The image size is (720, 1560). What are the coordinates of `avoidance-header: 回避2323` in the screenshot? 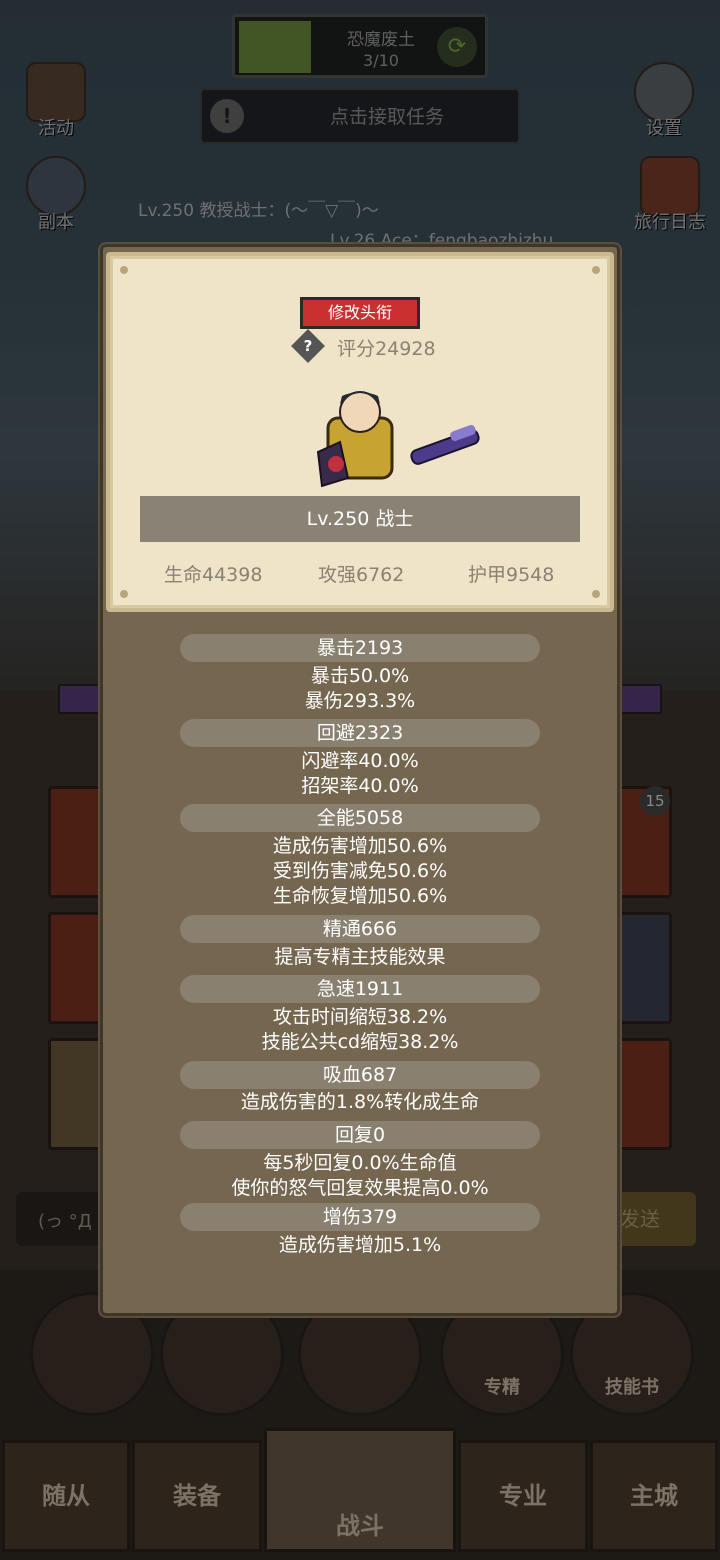 It's located at (360, 733).